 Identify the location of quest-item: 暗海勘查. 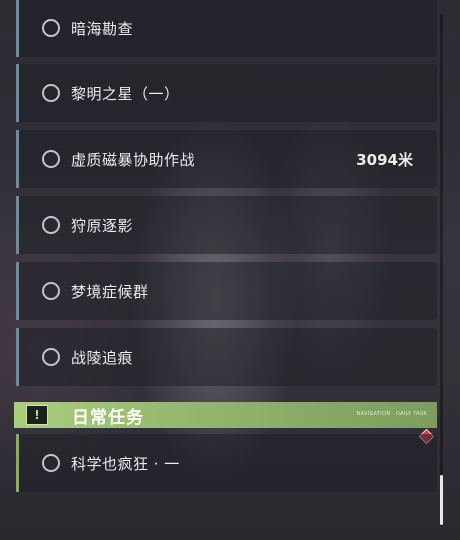
(226, 28).